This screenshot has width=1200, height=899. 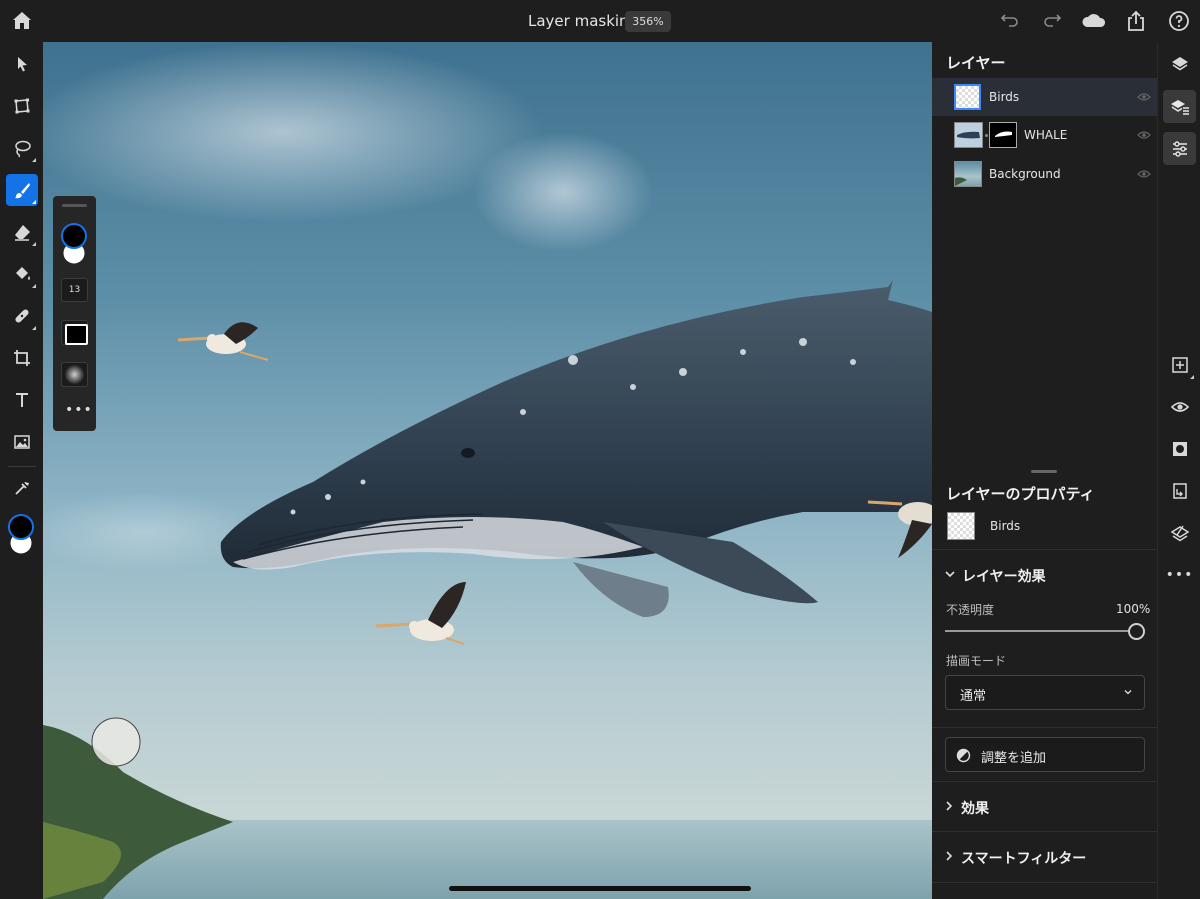 I want to click on brush-icon, so click(x=22, y=190).